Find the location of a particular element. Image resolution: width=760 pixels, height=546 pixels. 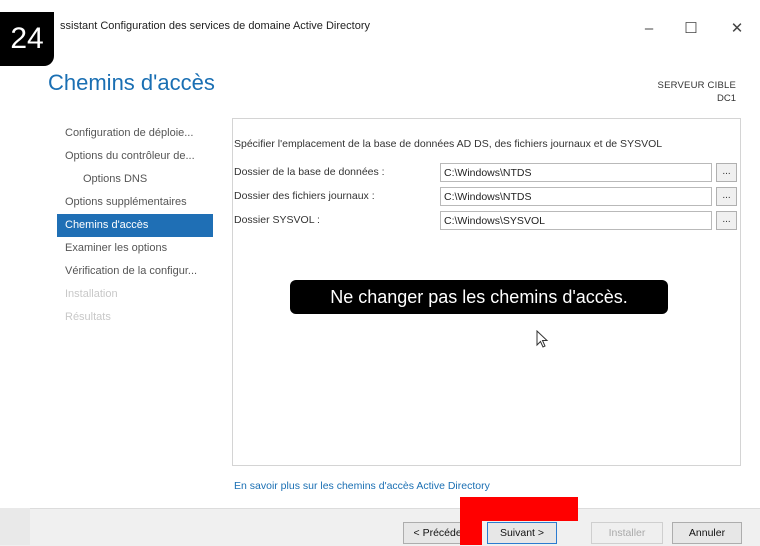

cancel-button: Annuler is located at coordinates (707, 533).